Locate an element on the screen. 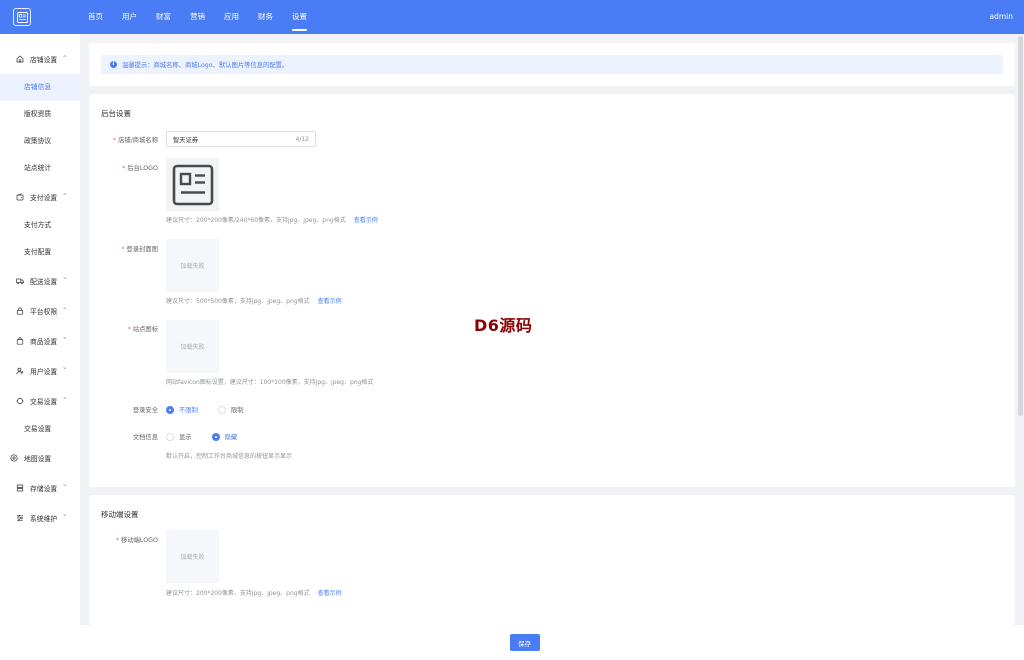 The width and height of the screenshot is (1024, 660). sidebar-group-label: 配送设置 is located at coordinates (44, 282).